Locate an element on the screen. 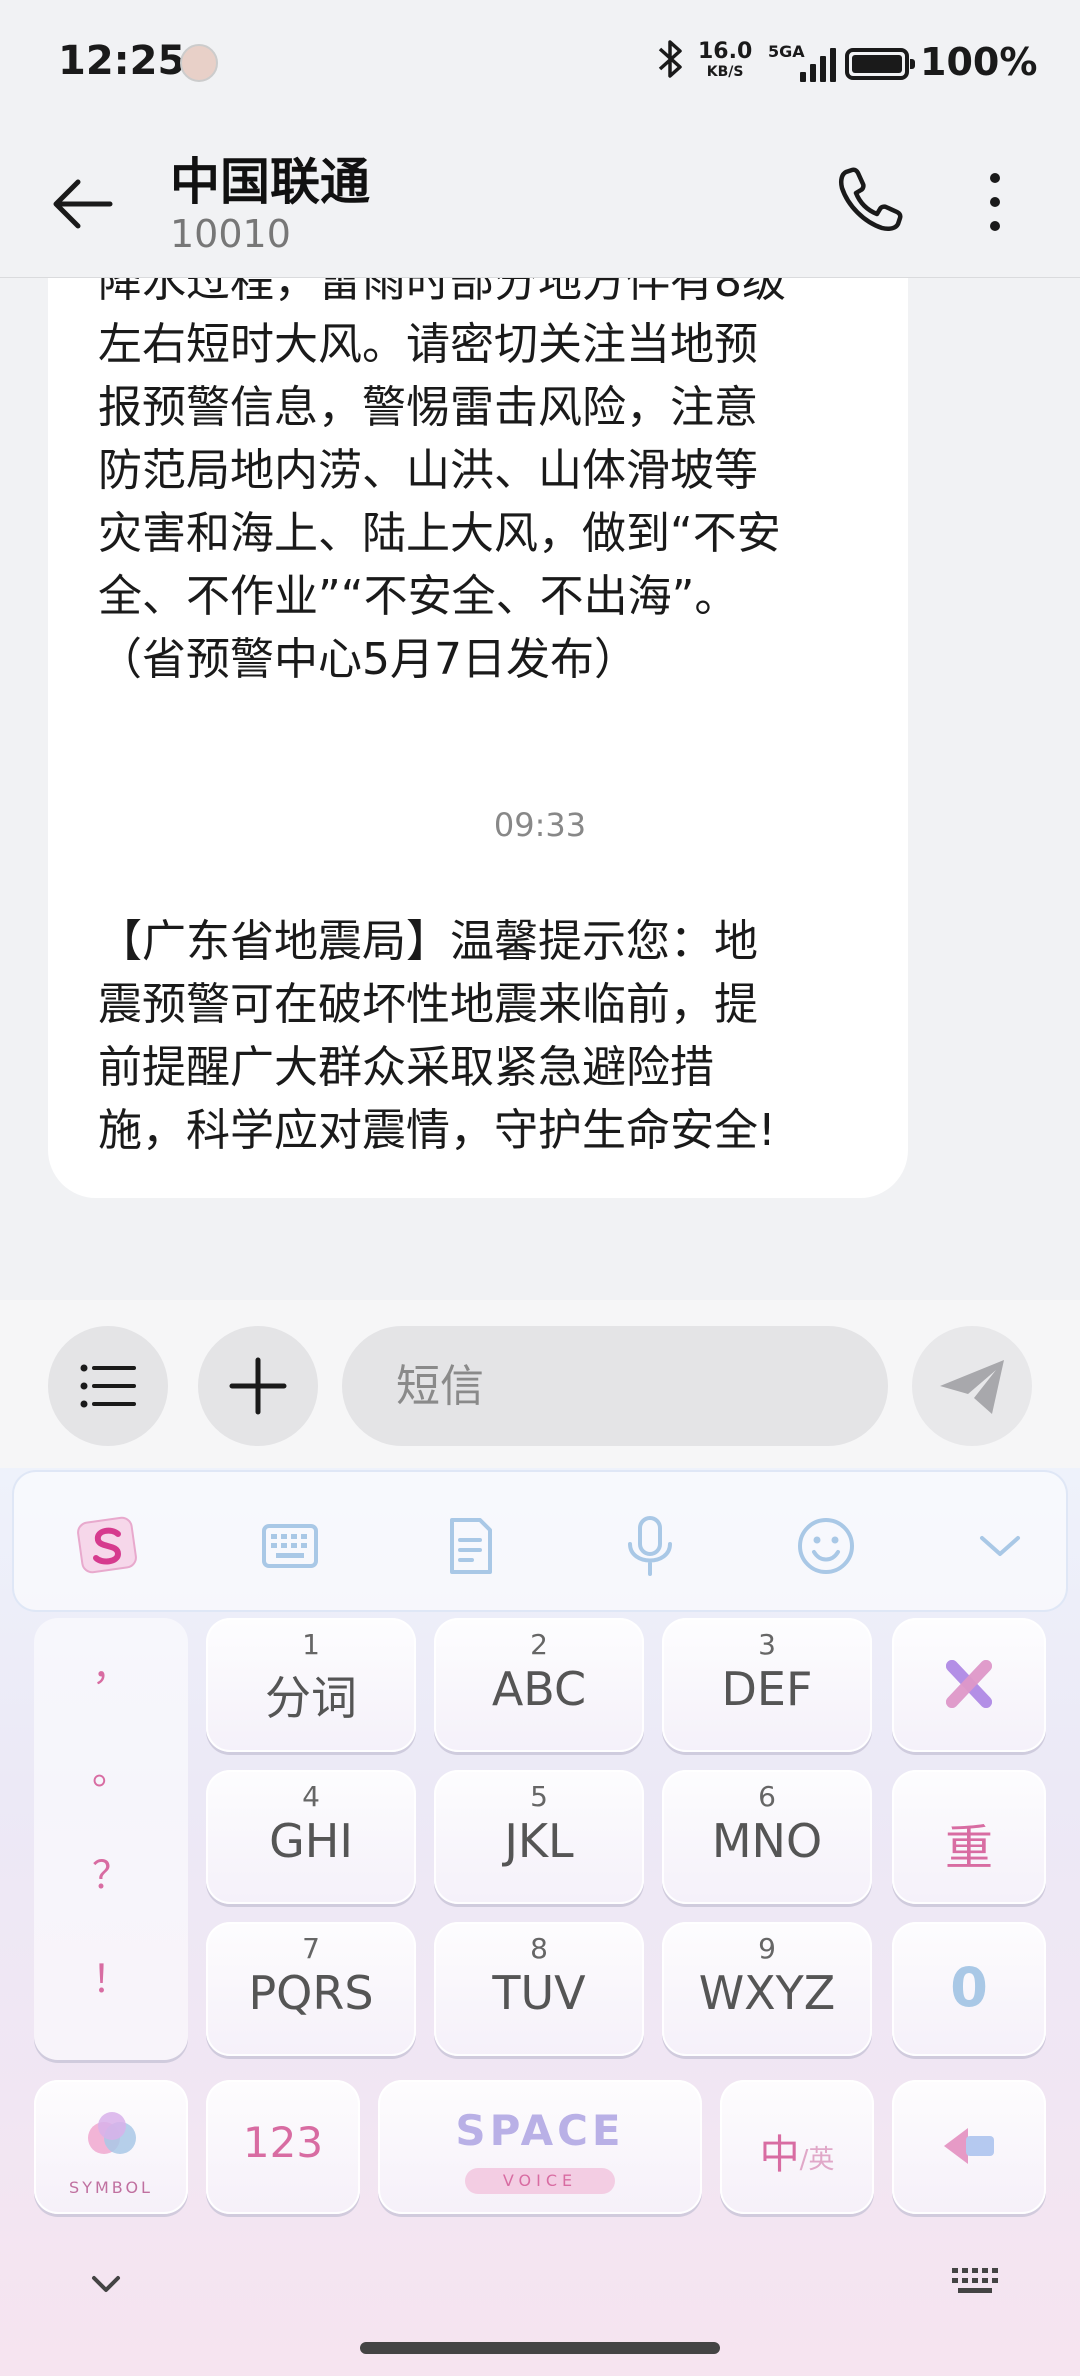 Image resolution: width=1080 pixels, height=2376 pixels. list-icon is located at coordinates (108, 1386).